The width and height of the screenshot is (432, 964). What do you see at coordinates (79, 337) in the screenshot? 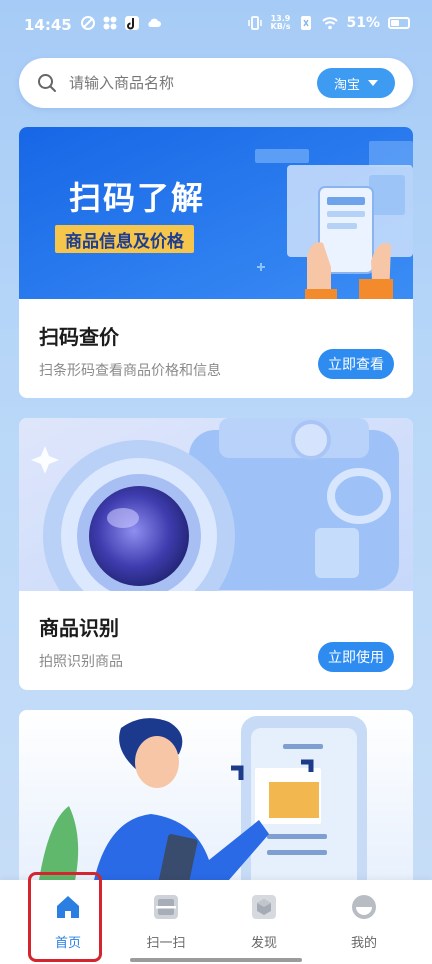
I see `card-title: 扫码查价` at bounding box center [79, 337].